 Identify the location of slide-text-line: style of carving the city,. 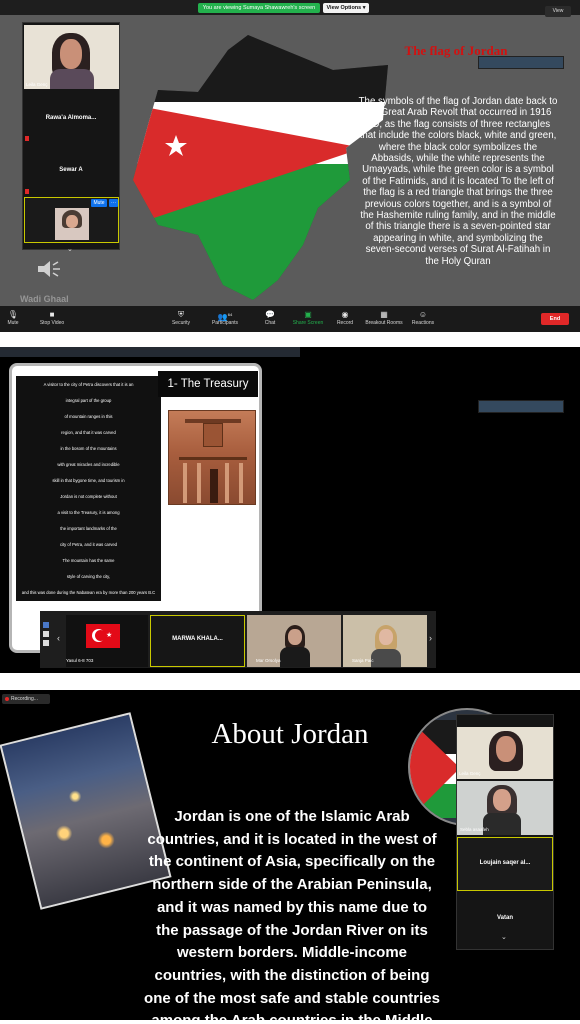
(88, 576).